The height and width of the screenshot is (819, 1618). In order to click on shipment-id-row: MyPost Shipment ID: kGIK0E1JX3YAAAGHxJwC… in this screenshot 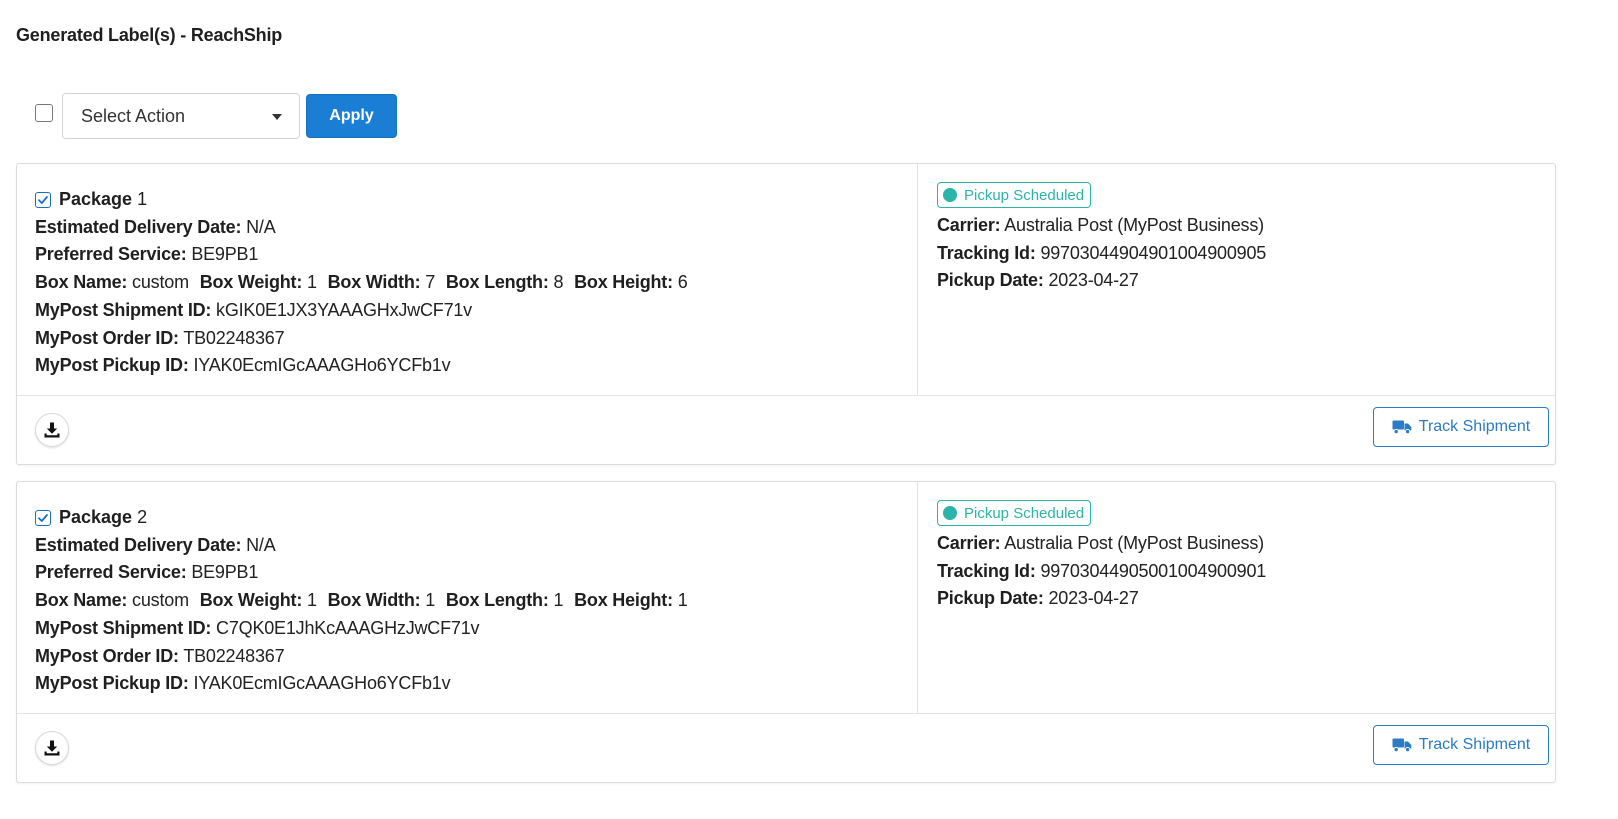, I will do `click(476, 311)`.